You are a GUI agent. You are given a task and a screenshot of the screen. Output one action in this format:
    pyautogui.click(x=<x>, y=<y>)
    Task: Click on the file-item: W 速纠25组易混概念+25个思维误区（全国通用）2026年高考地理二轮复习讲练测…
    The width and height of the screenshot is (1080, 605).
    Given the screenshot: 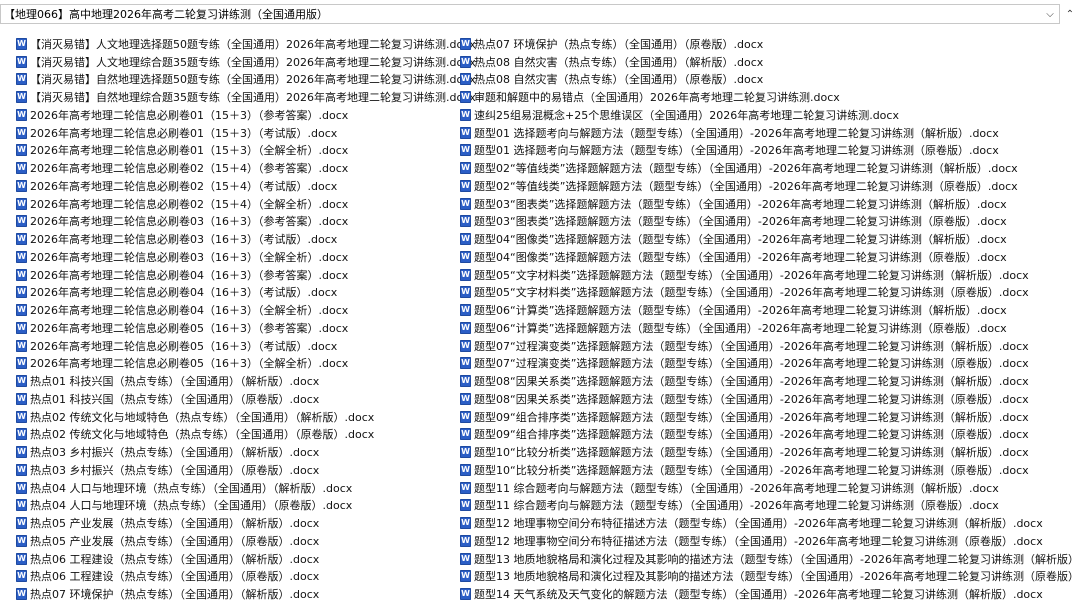 What is the action you would take?
    pyautogui.click(x=770, y=115)
    